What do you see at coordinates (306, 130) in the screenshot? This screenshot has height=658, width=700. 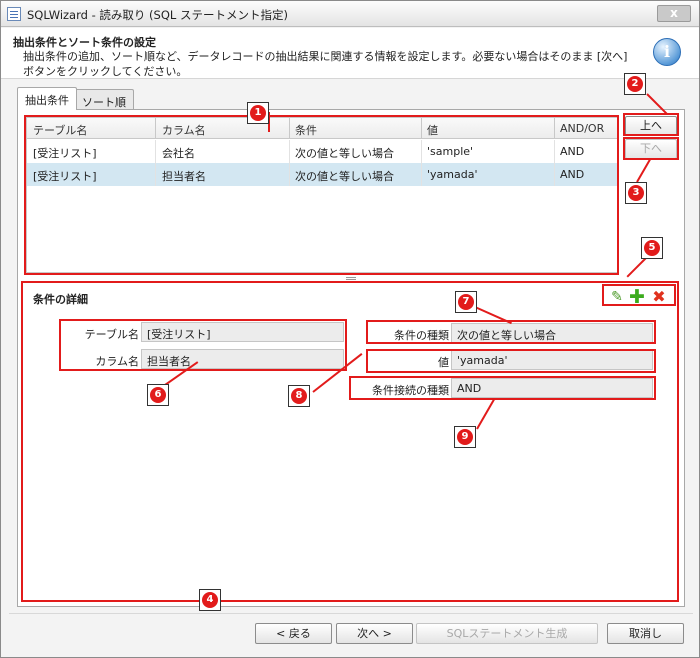 I see `col-header-condition: 条件` at bounding box center [306, 130].